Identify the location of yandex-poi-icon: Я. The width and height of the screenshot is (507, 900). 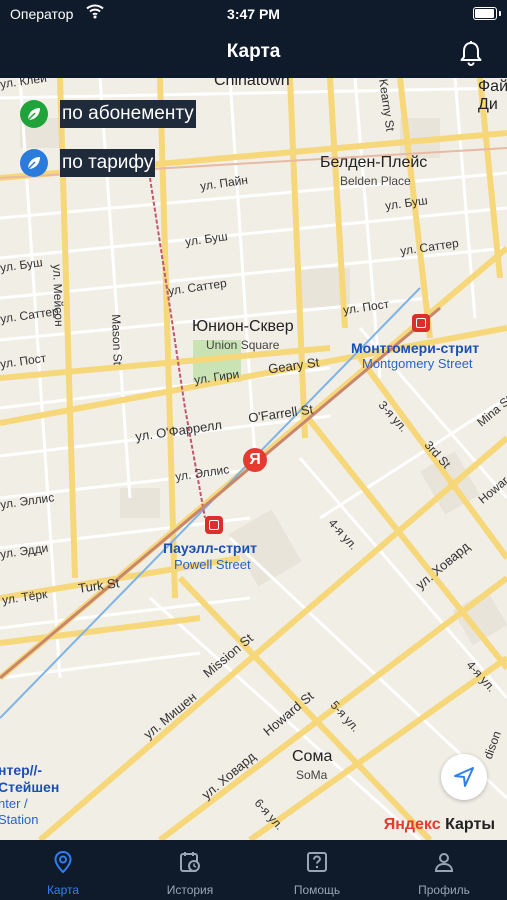
(255, 460).